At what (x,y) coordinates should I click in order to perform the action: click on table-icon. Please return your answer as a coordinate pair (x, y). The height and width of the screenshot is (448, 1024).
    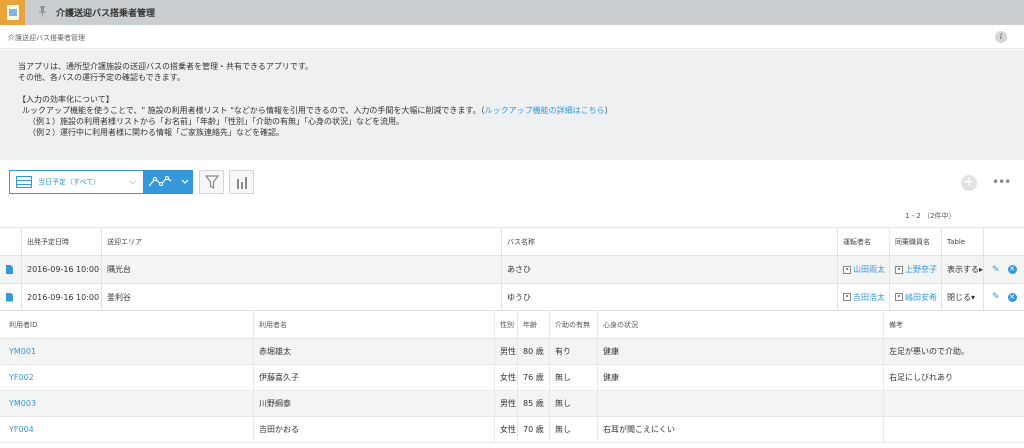
    Looking at the image, I should click on (24, 182).